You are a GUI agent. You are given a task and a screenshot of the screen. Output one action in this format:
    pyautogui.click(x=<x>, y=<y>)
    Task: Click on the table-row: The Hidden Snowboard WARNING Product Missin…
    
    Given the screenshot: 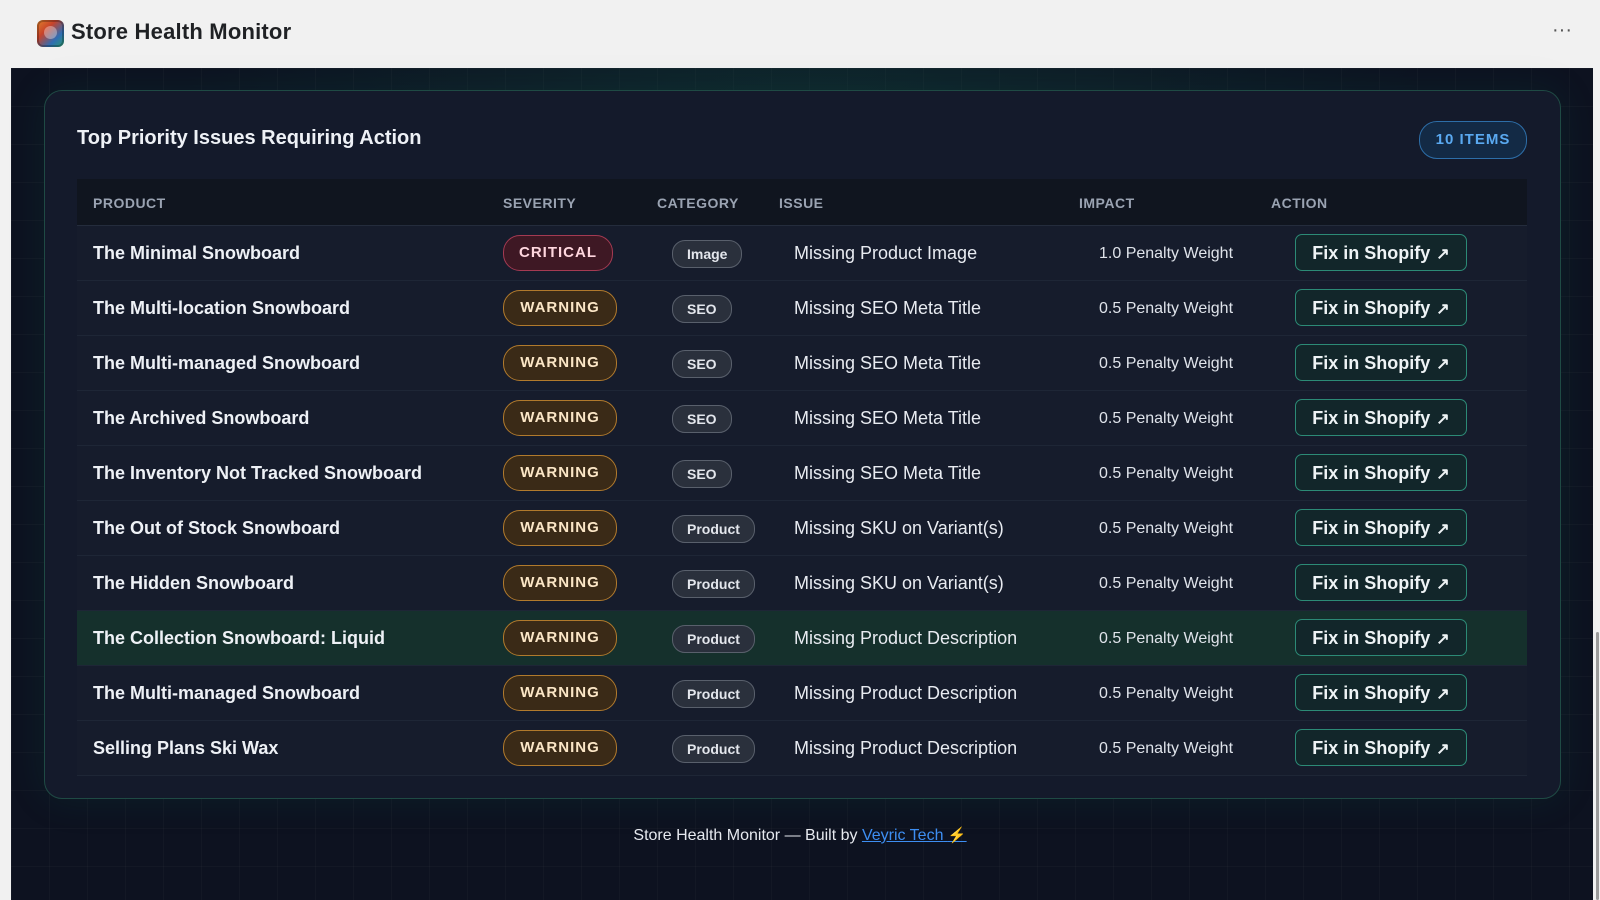 What is the action you would take?
    pyautogui.click(x=802, y=583)
    